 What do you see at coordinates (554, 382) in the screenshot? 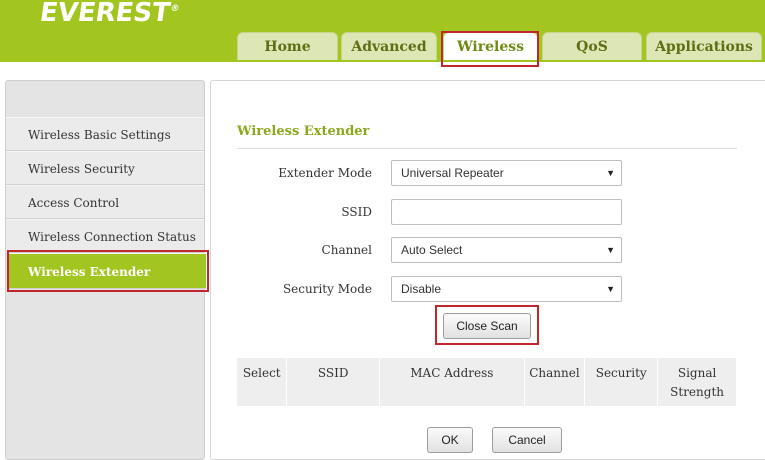
I see `column-header-channel: Channel` at bounding box center [554, 382].